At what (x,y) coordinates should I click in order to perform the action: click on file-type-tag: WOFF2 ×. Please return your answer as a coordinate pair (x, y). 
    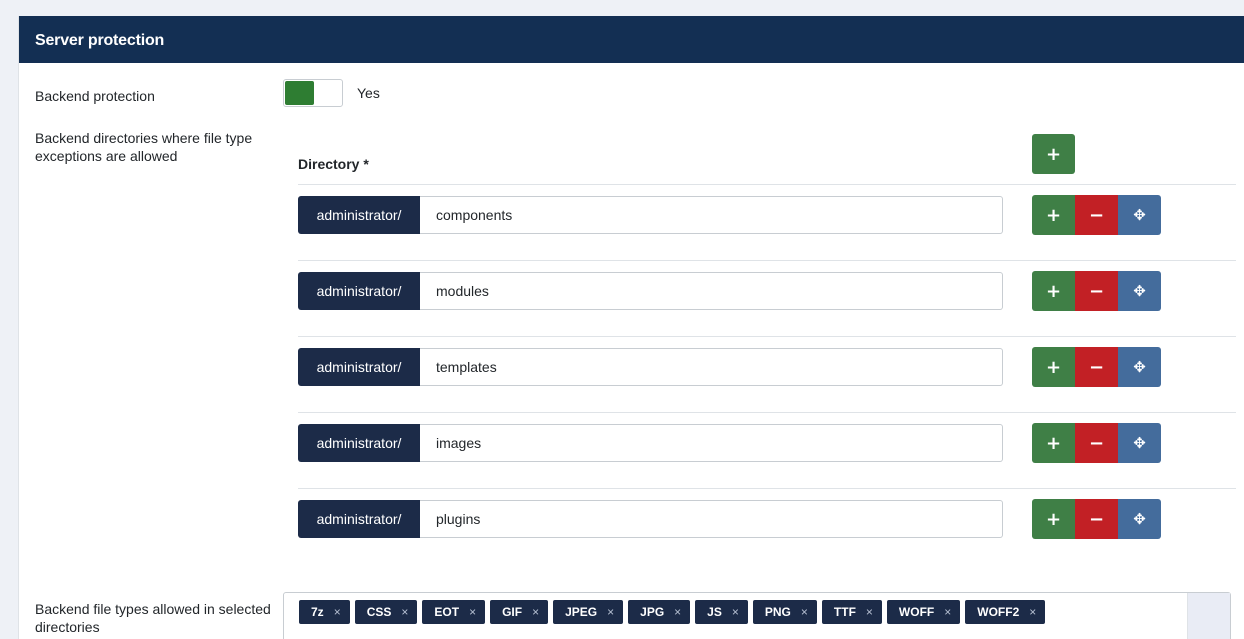
    Looking at the image, I should click on (1005, 612).